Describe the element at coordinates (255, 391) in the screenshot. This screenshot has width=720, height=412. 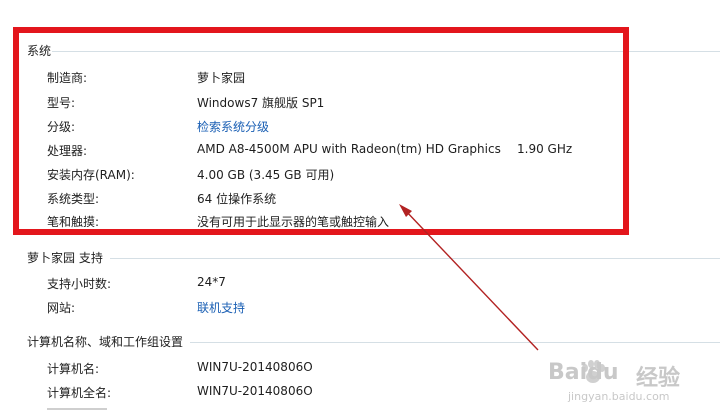
I see `computer-fullname-value: WIN7U-20140806O` at that location.